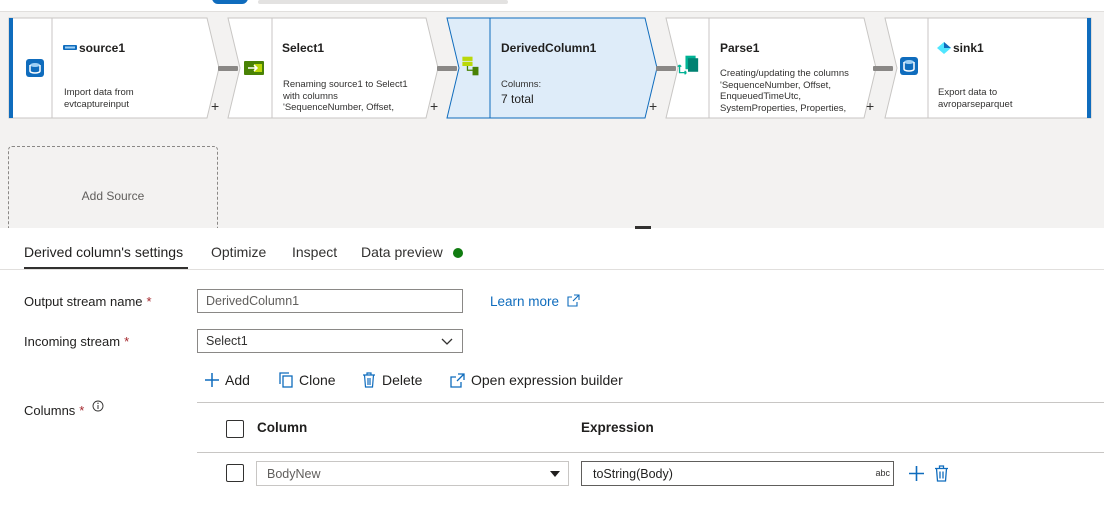 The height and width of the screenshot is (526, 1104). Describe the element at coordinates (113, 187) in the screenshot. I see `add-source-button: Add Source` at that location.